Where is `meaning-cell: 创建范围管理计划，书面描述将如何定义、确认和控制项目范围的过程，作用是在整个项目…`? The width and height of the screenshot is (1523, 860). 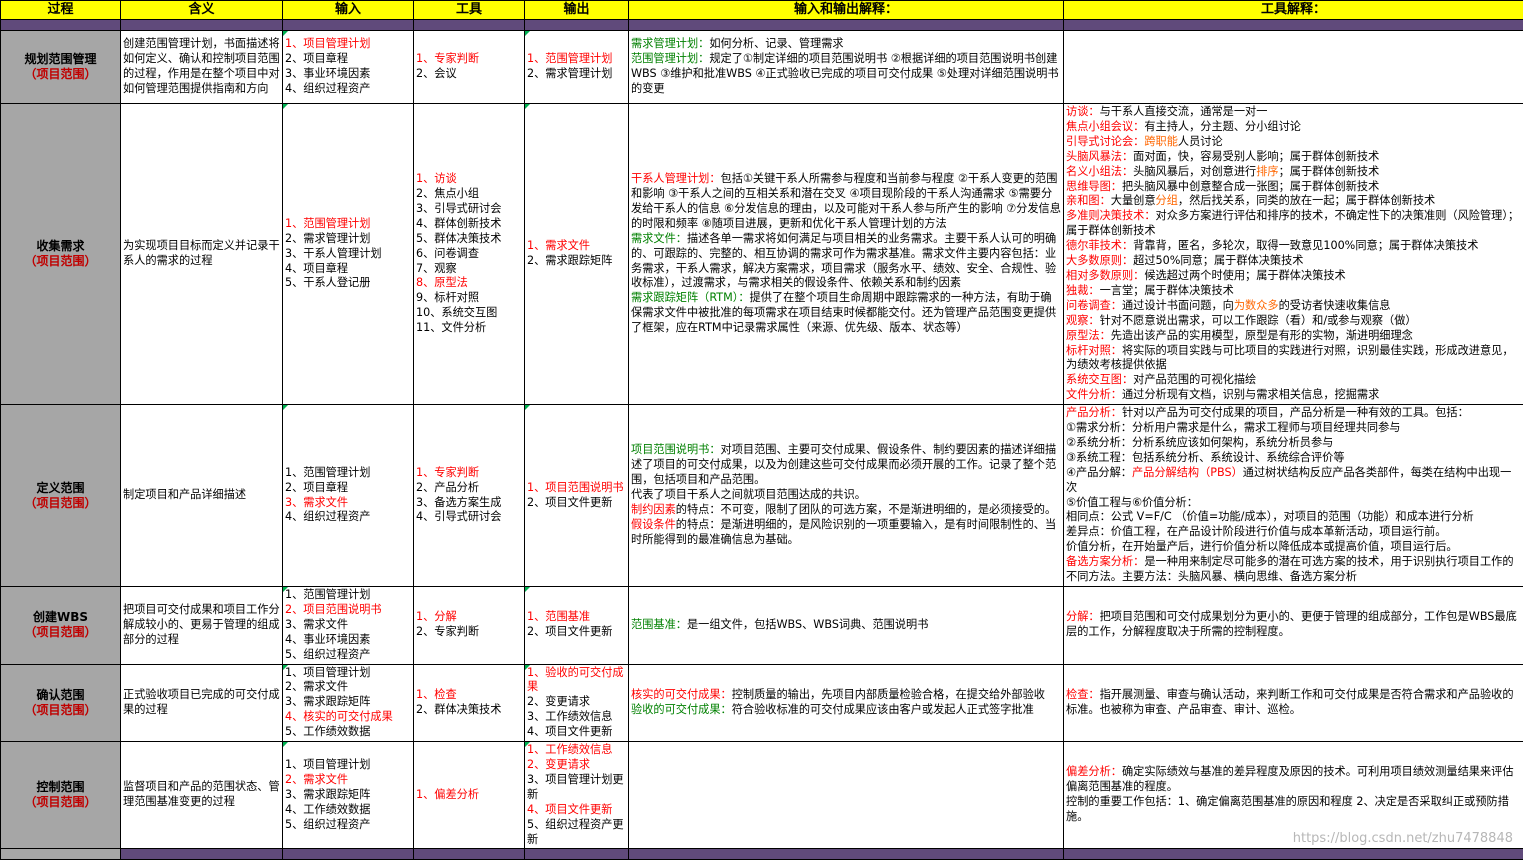 meaning-cell: 创建范围管理计划，书面描述将如何定义、确认和控制项目范围的过程，作用是在整个项目… is located at coordinates (202, 67).